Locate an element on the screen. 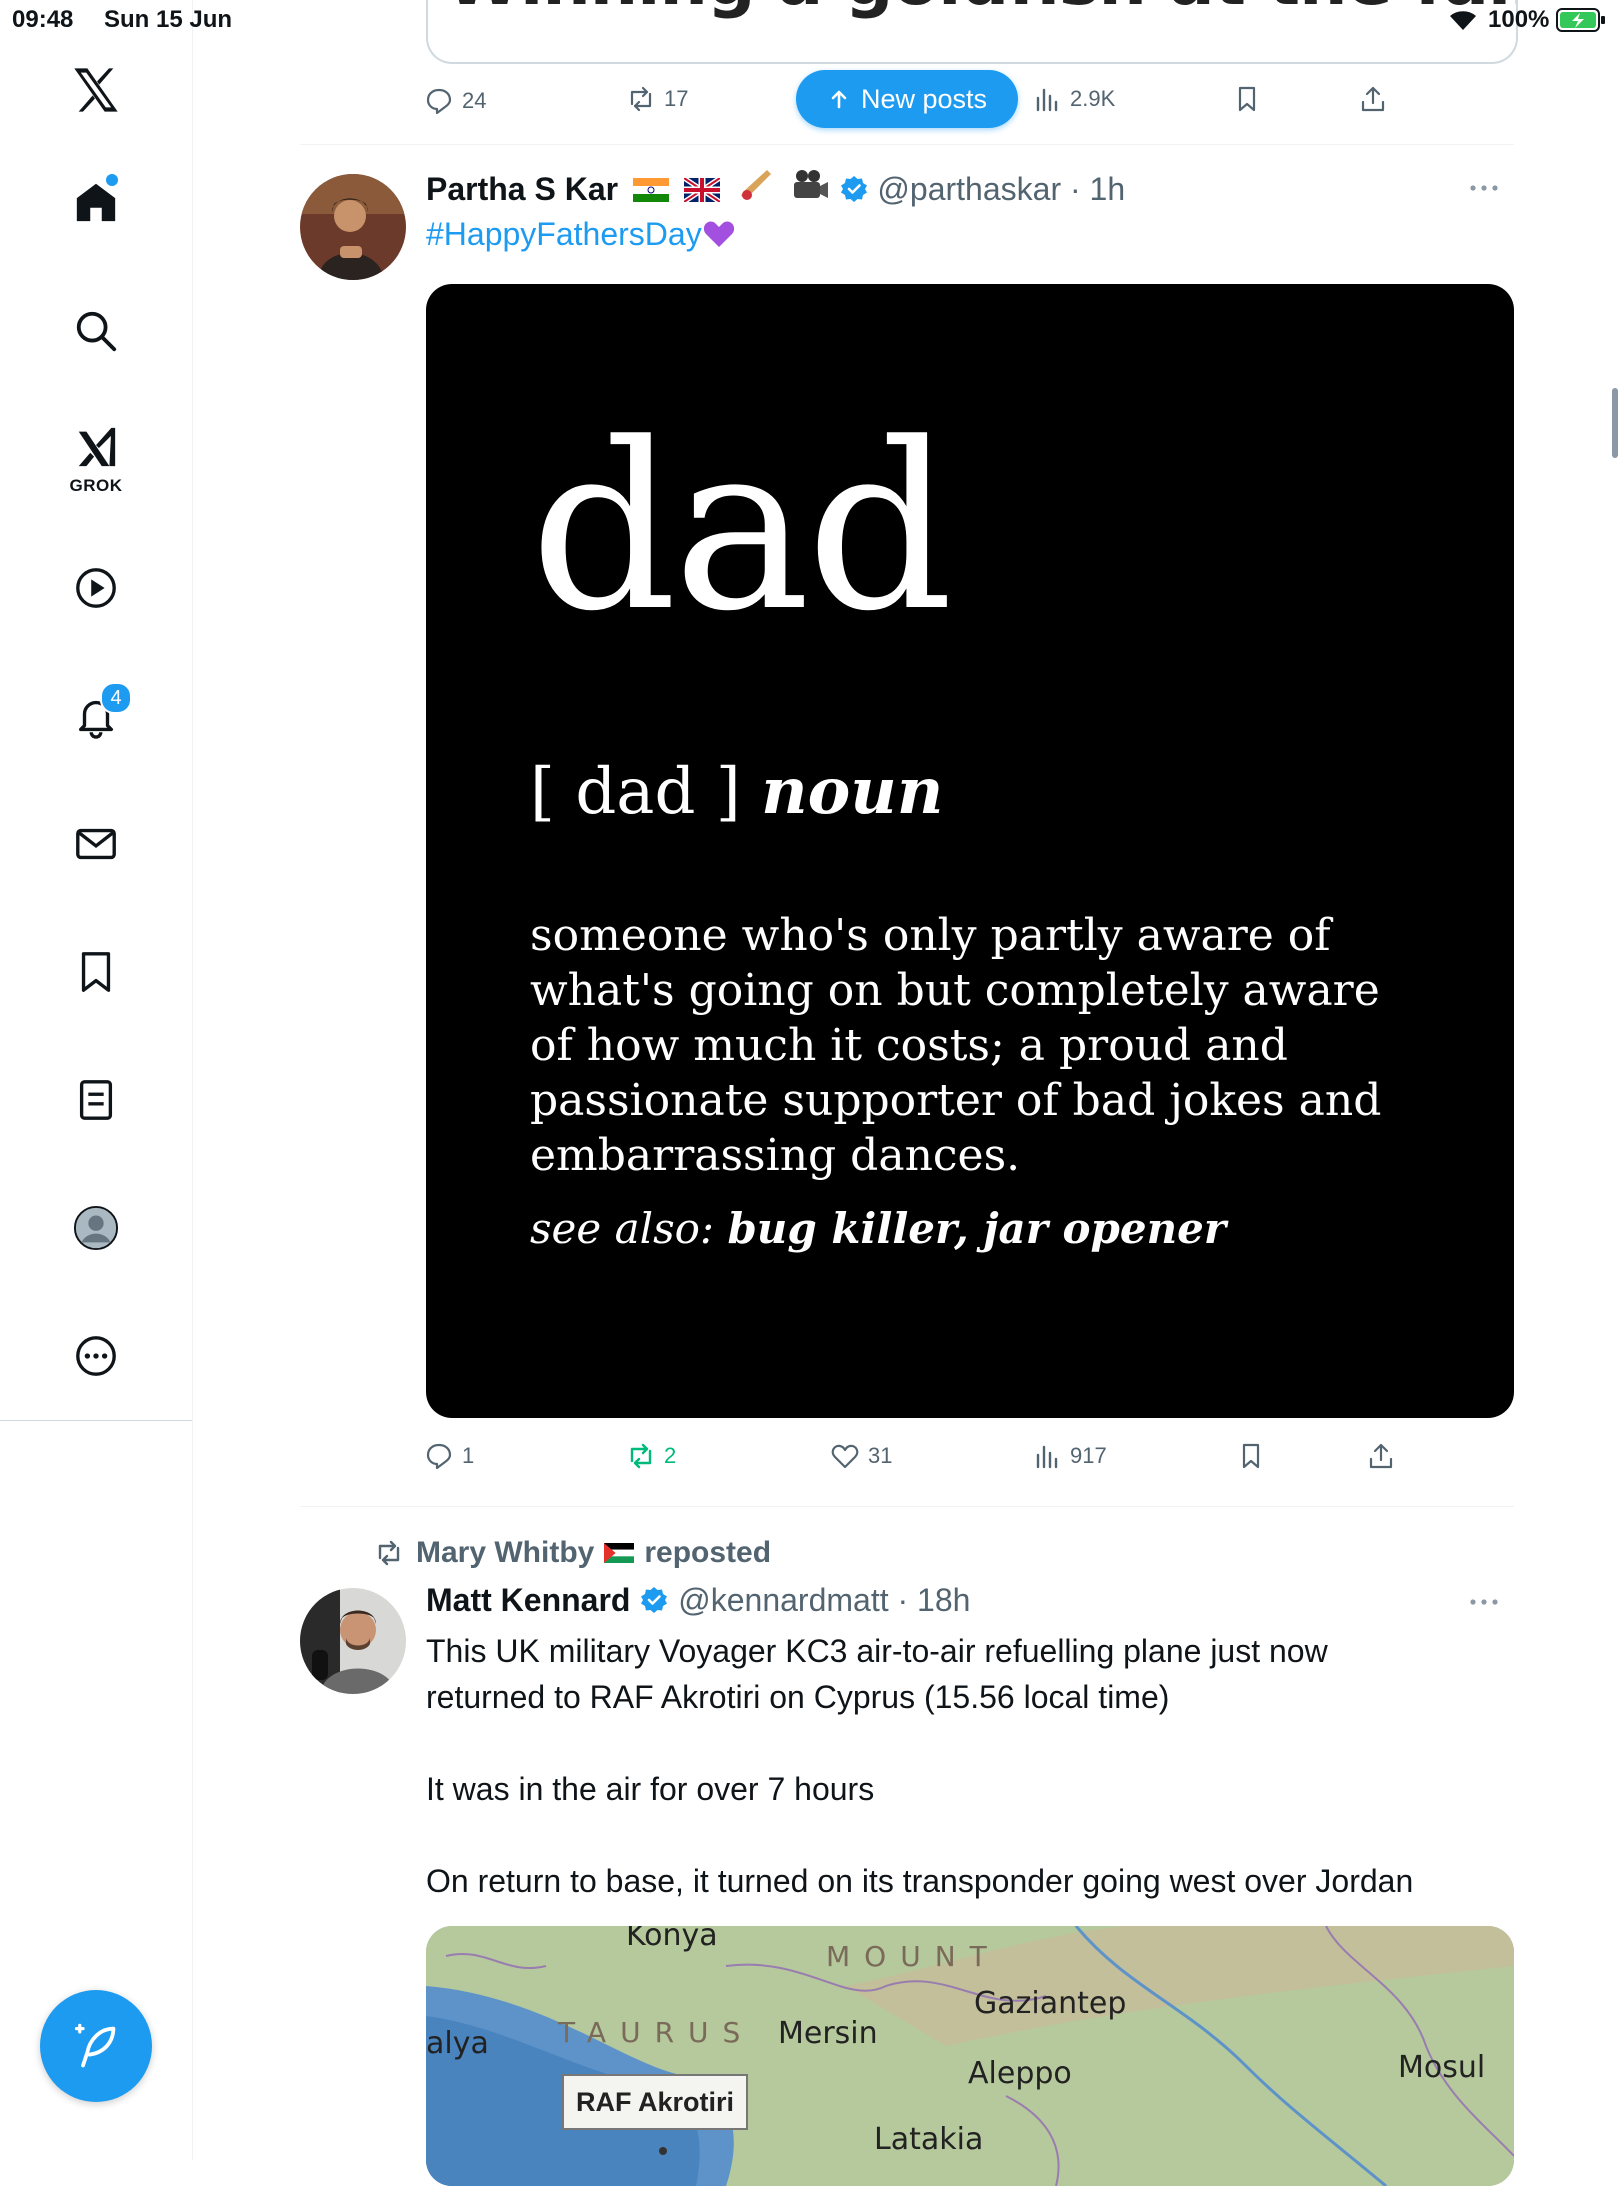  status-date: Sun 15 Jun is located at coordinates (168, 19).